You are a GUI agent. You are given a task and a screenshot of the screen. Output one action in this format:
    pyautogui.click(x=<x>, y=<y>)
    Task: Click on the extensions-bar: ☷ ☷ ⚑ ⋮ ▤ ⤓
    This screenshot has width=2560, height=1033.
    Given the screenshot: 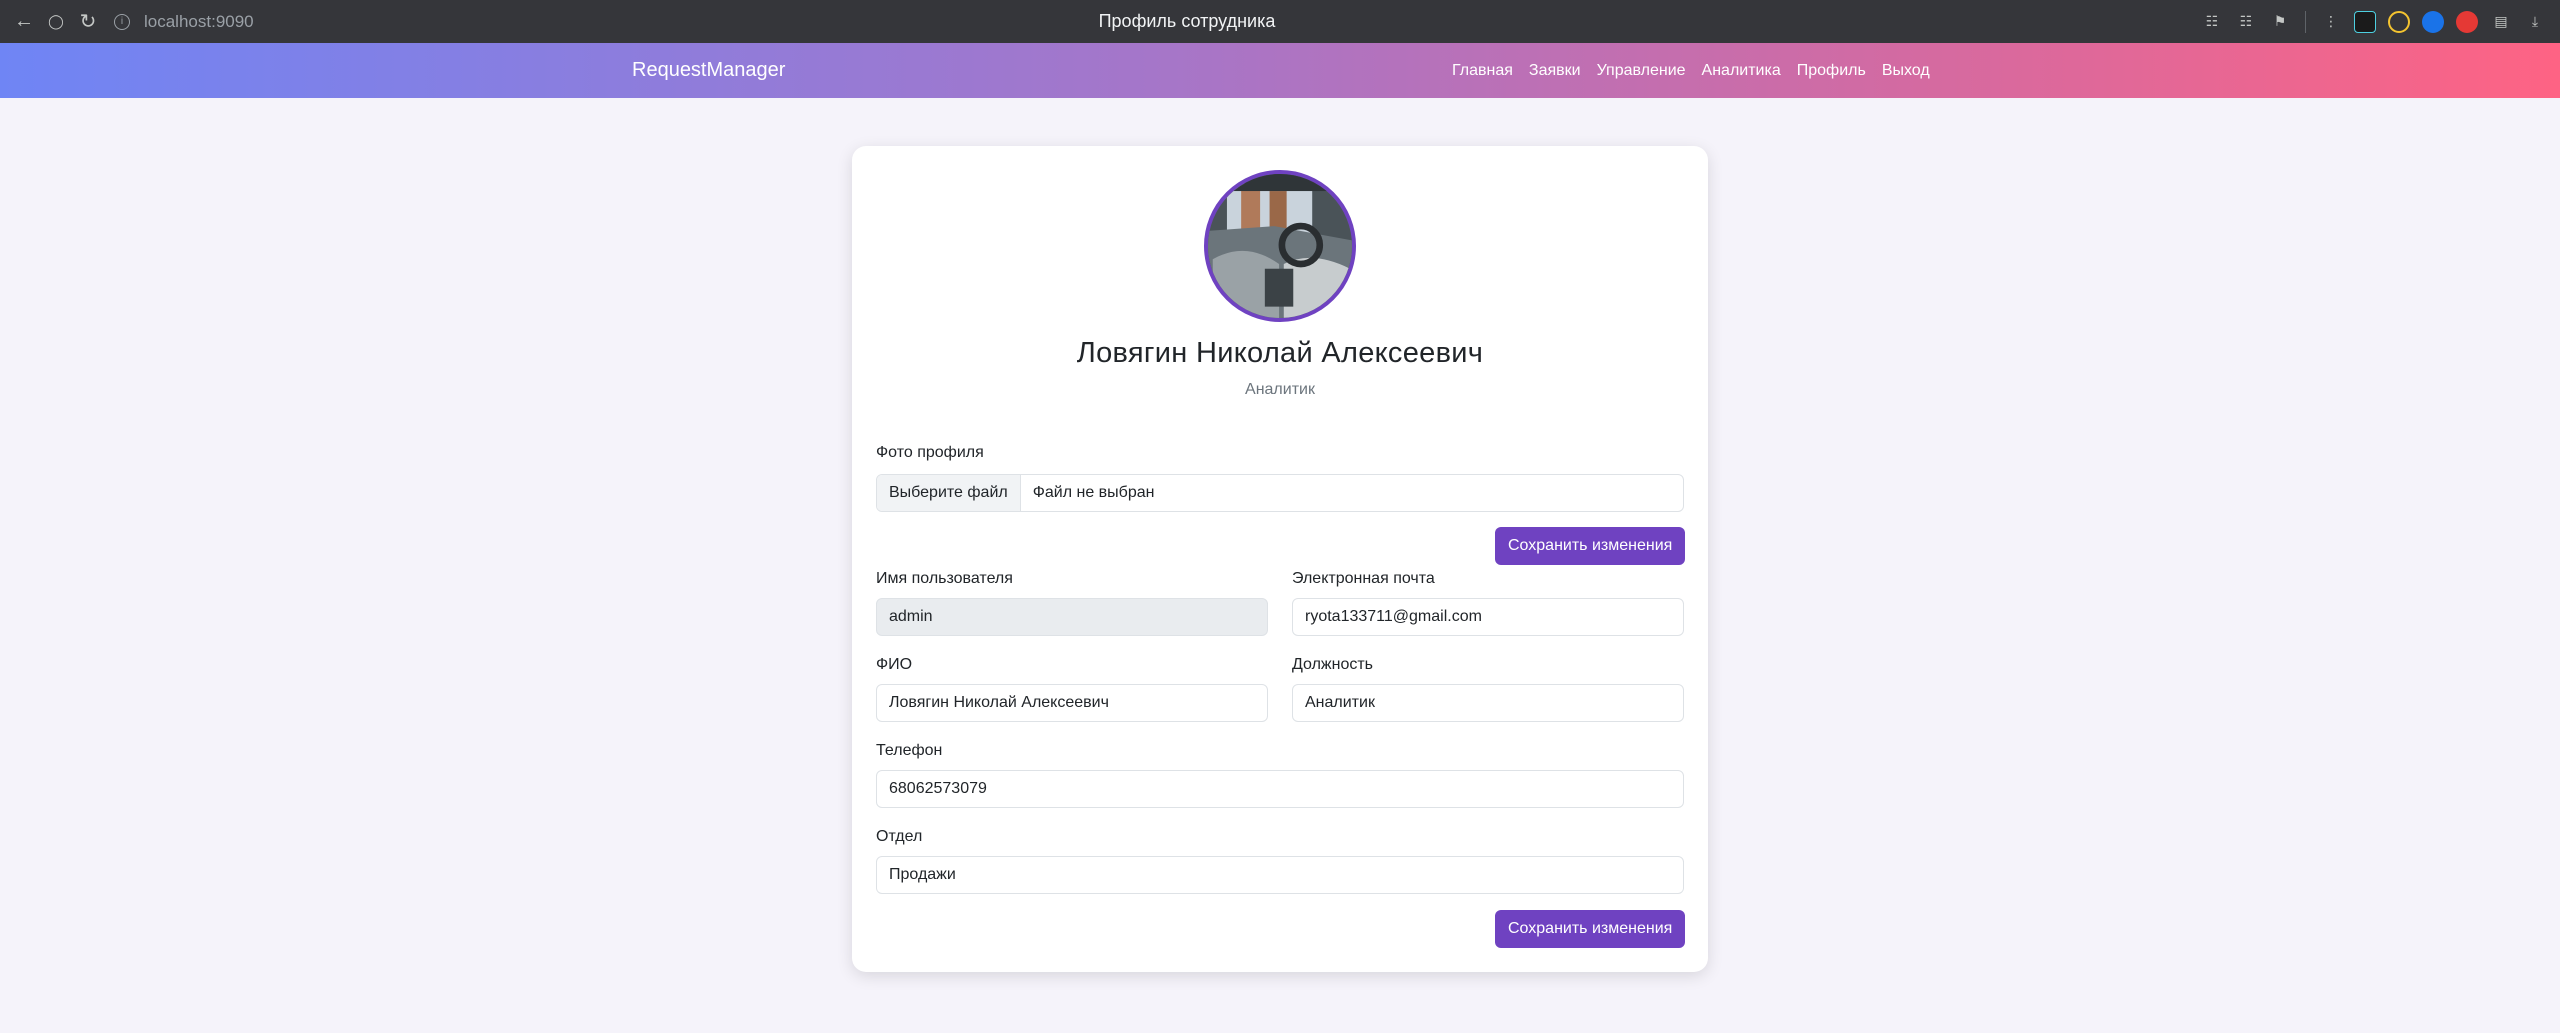 What is the action you would take?
    pyautogui.click(x=2377, y=21)
    